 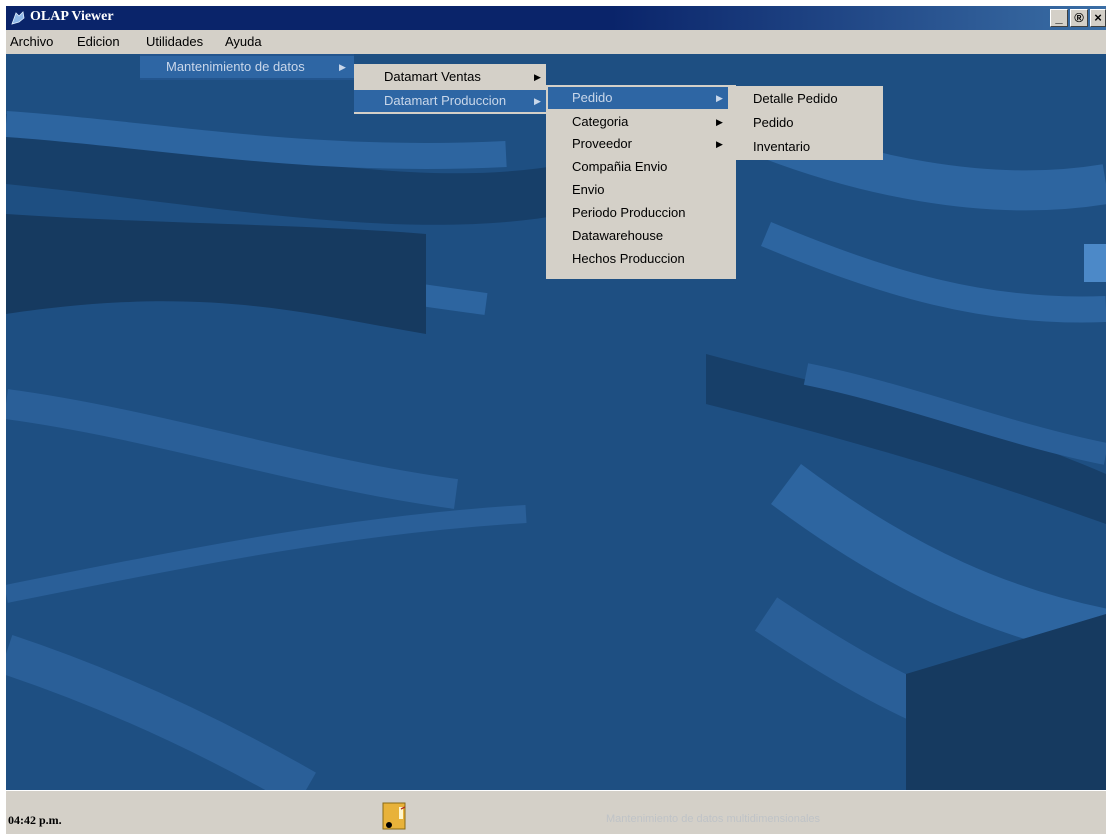 What do you see at coordinates (1098, 18) in the screenshot?
I see `close-button: ×` at bounding box center [1098, 18].